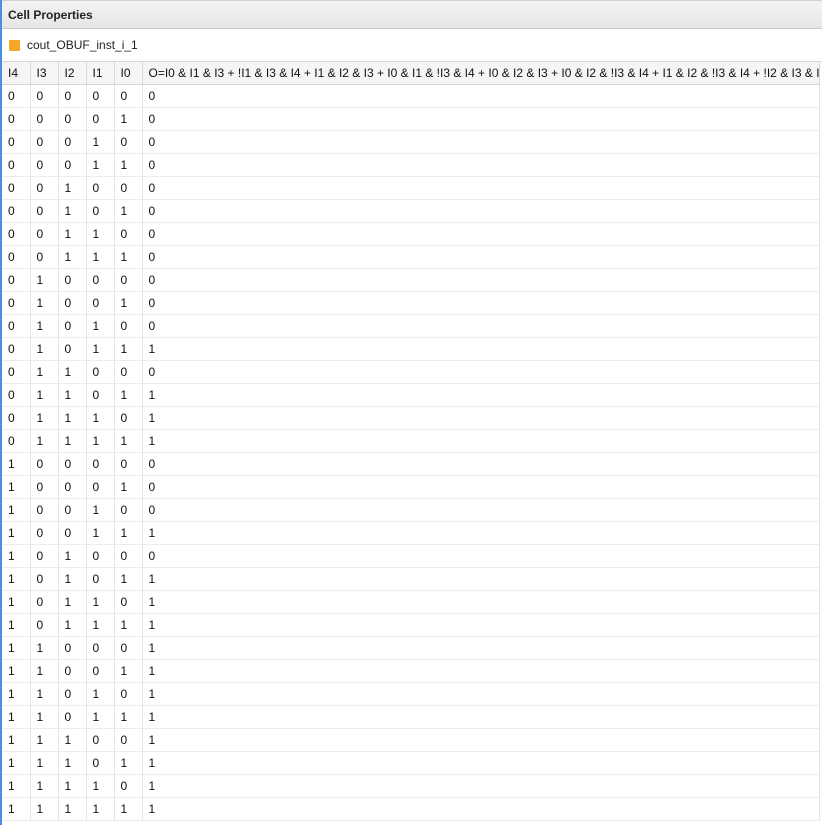 The image size is (822, 825). I want to click on column-header-i4: I4, so click(16, 73).